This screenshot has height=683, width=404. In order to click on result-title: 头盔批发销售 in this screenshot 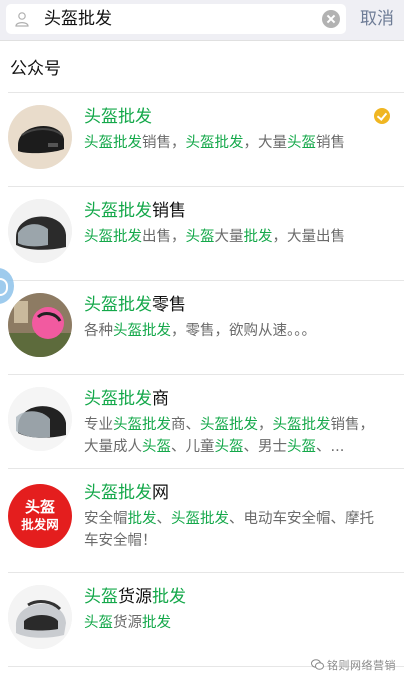, I will do `click(135, 211)`.